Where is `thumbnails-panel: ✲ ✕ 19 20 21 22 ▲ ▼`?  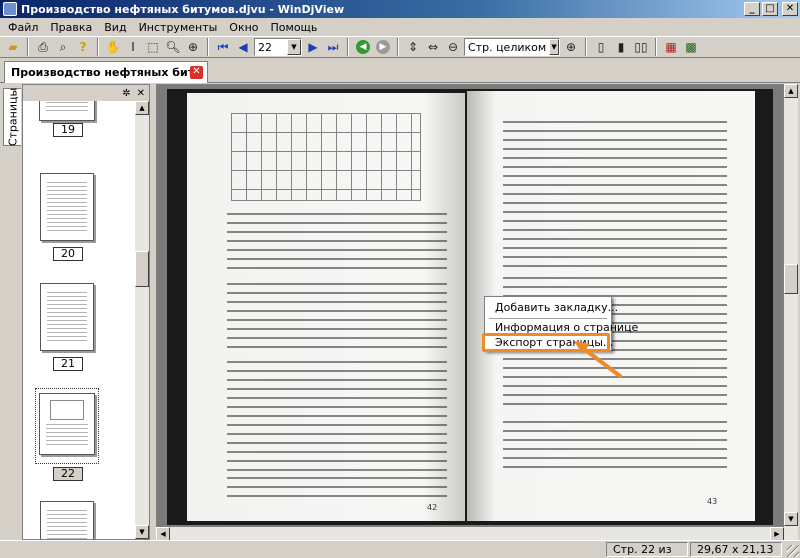 thumbnails-panel: ✲ ✕ 19 20 21 22 ▲ ▼ is located at coordinates (86, 312).